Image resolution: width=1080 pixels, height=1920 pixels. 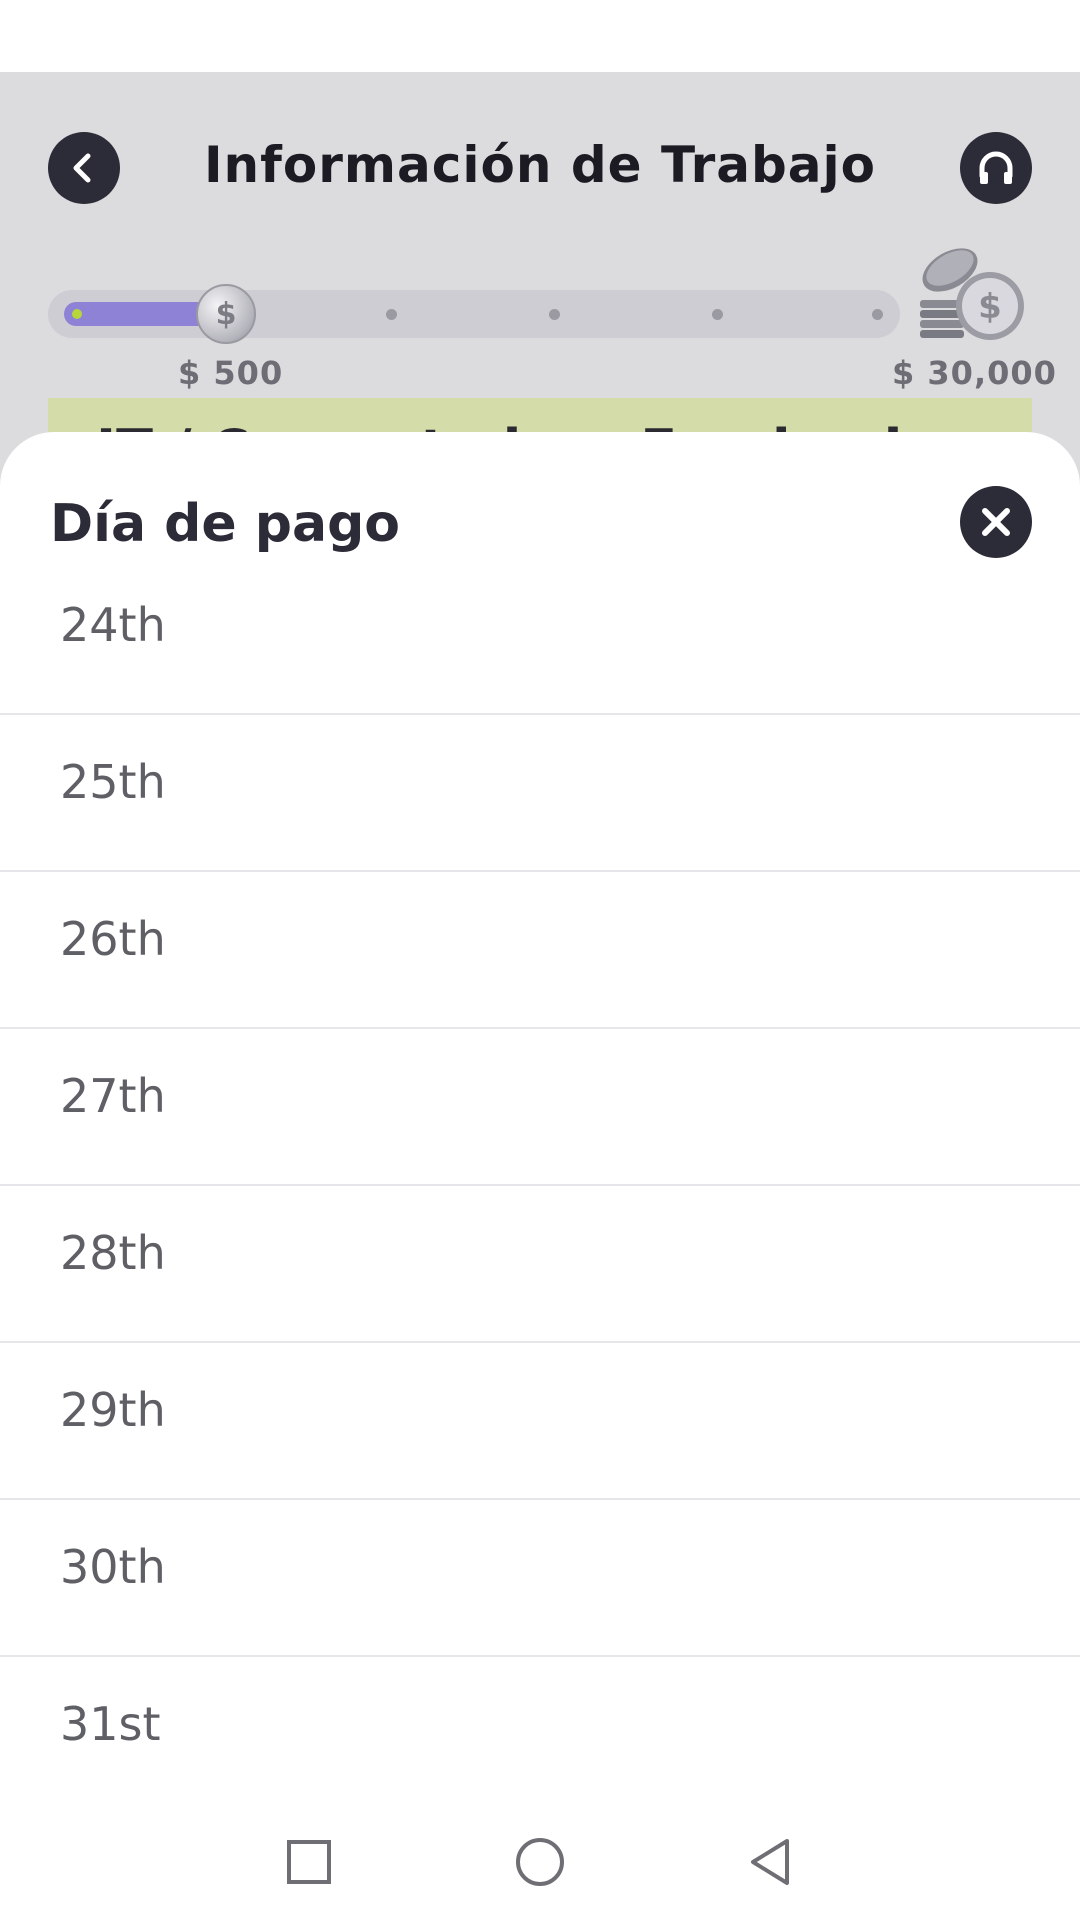 I want to click on back-nav-button, so click(x=770, y=1862).